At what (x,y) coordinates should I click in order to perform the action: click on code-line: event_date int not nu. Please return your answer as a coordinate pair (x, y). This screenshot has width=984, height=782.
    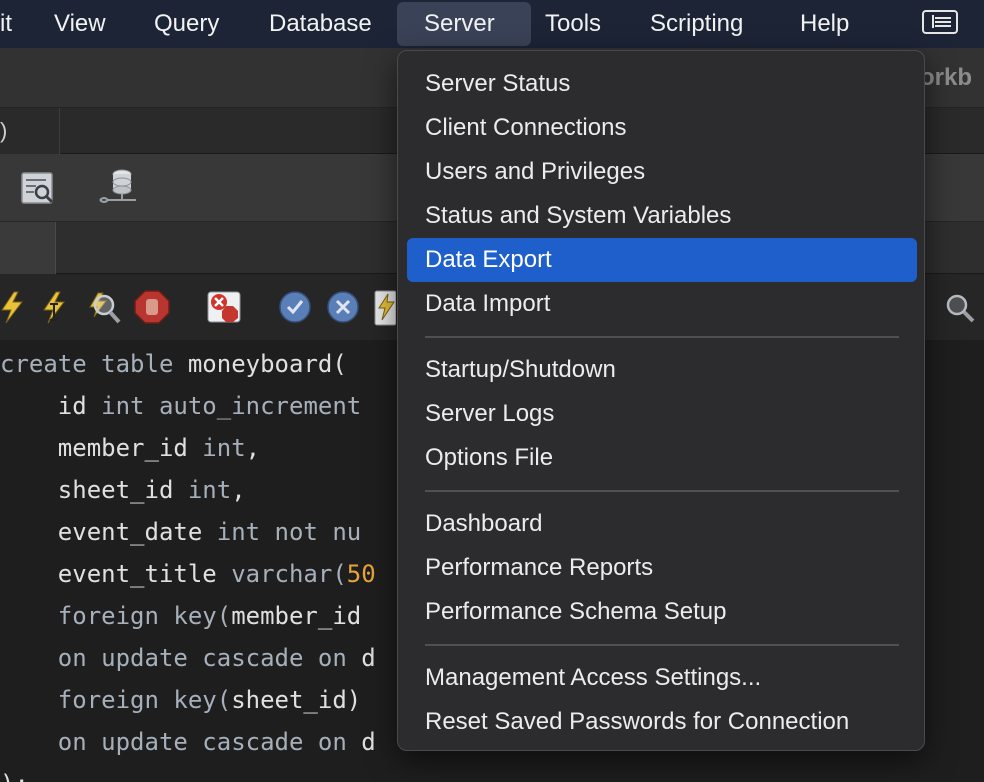
    Looking at the image, I should click on (188, 532).